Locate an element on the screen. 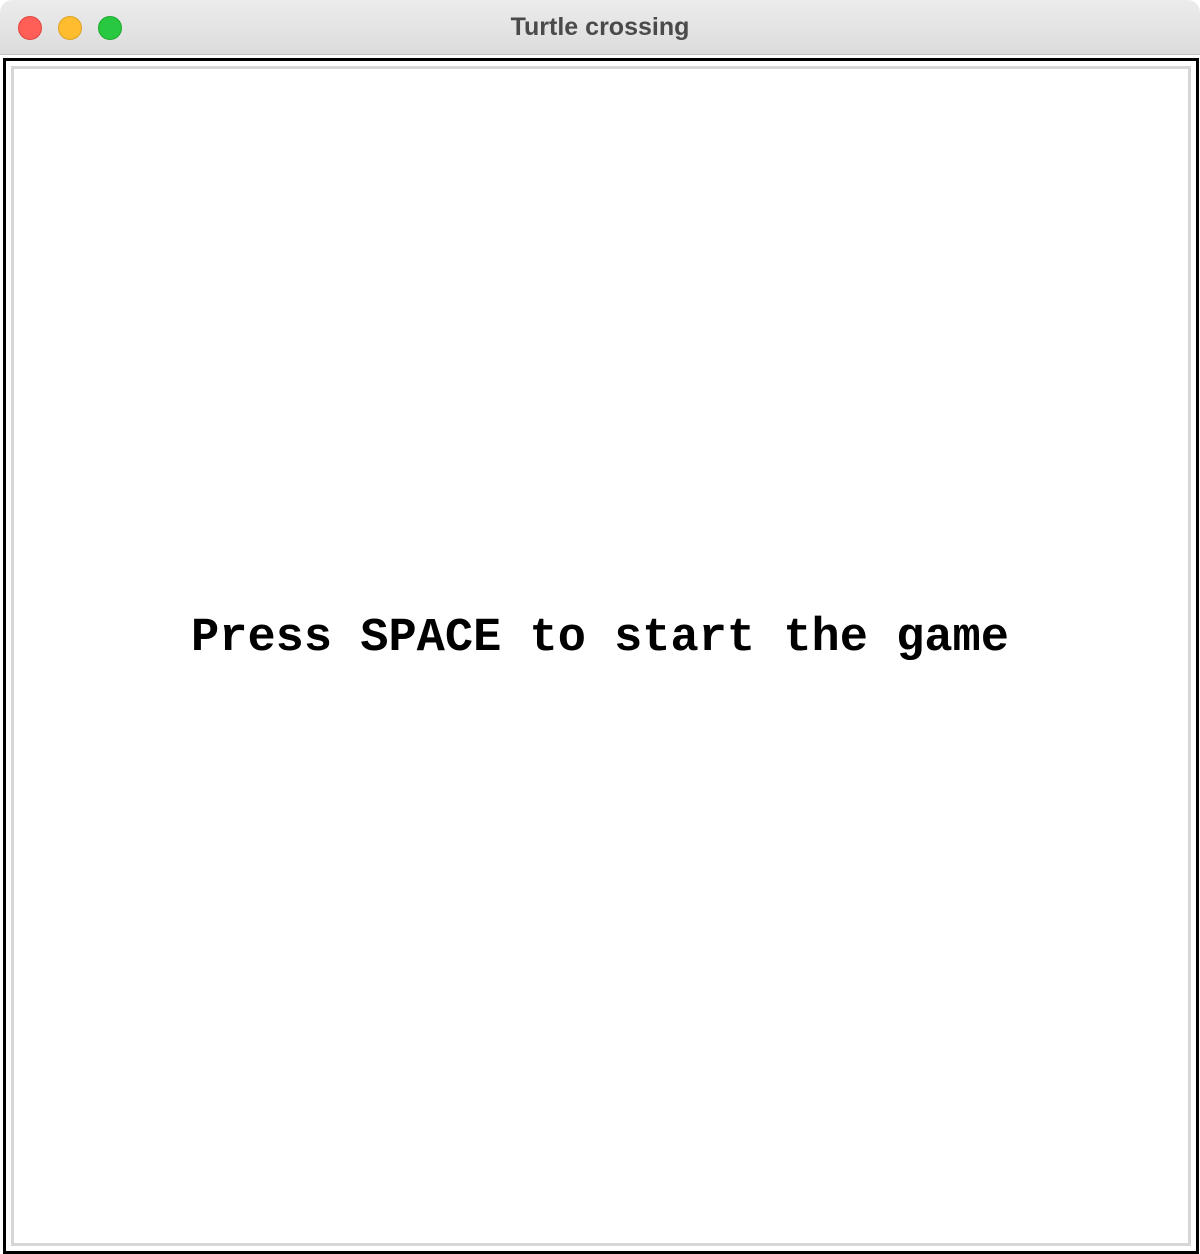 Image resolution: width=1200 pixels, height=1254 pixels. start-prompt-text: Press SPACE to start the game is located at coordinates (600, 638).